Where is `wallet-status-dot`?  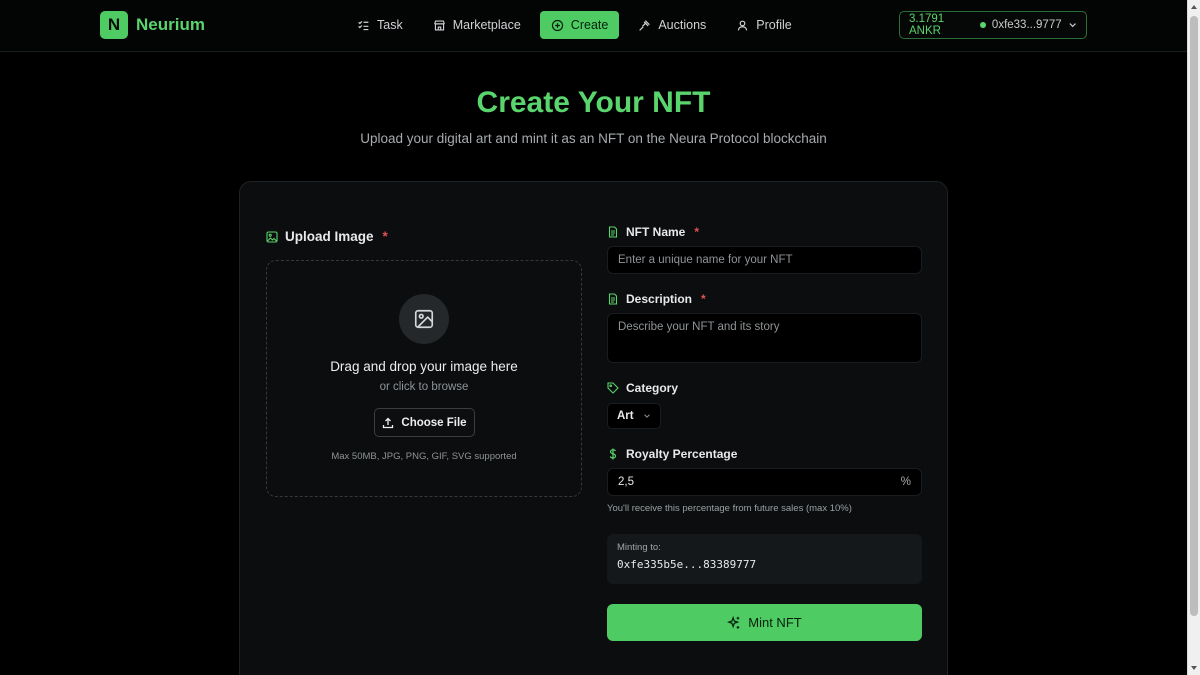
wallet-status-dot is located at coordinates (983, 25).